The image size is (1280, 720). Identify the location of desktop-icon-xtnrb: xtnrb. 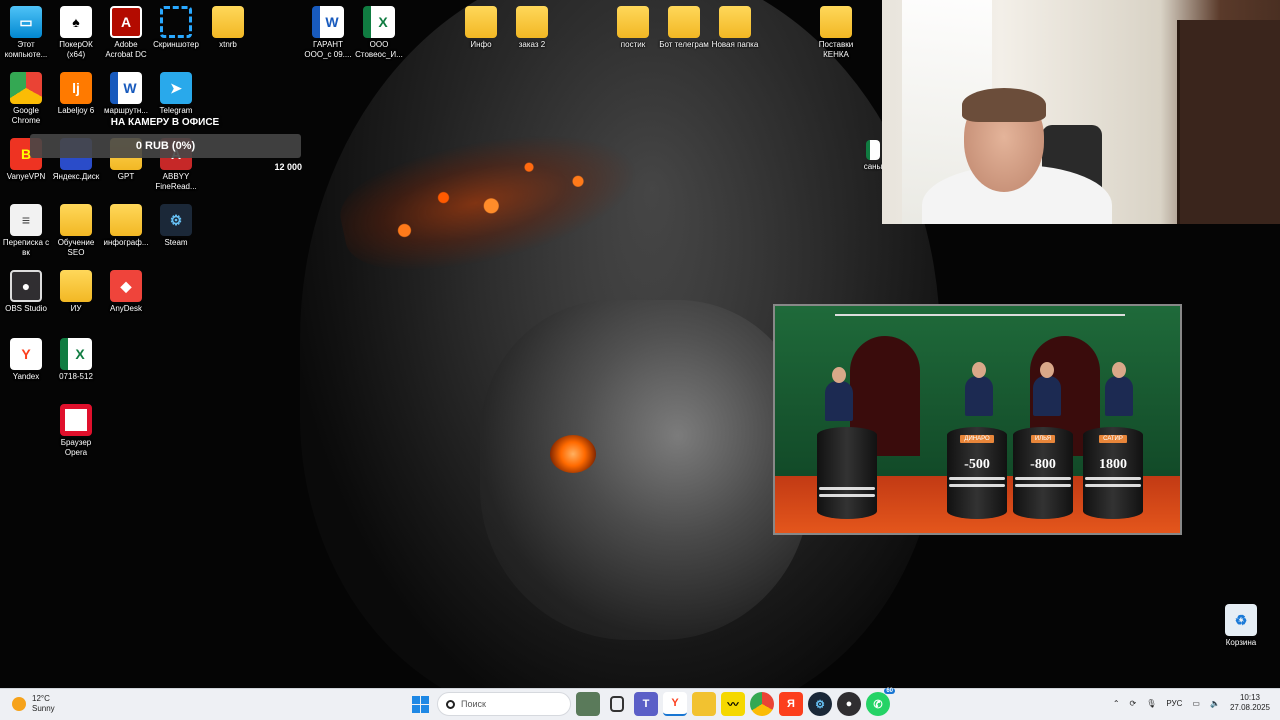
(228, 28).